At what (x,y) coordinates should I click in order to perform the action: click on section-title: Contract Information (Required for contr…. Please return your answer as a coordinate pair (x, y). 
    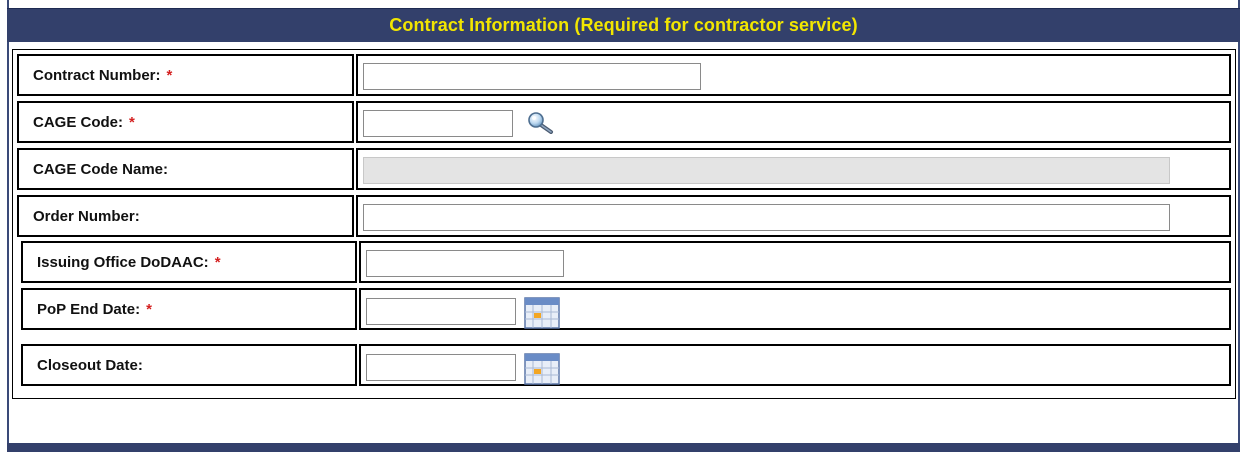
    Looking at the image, I should click on (623, 25).